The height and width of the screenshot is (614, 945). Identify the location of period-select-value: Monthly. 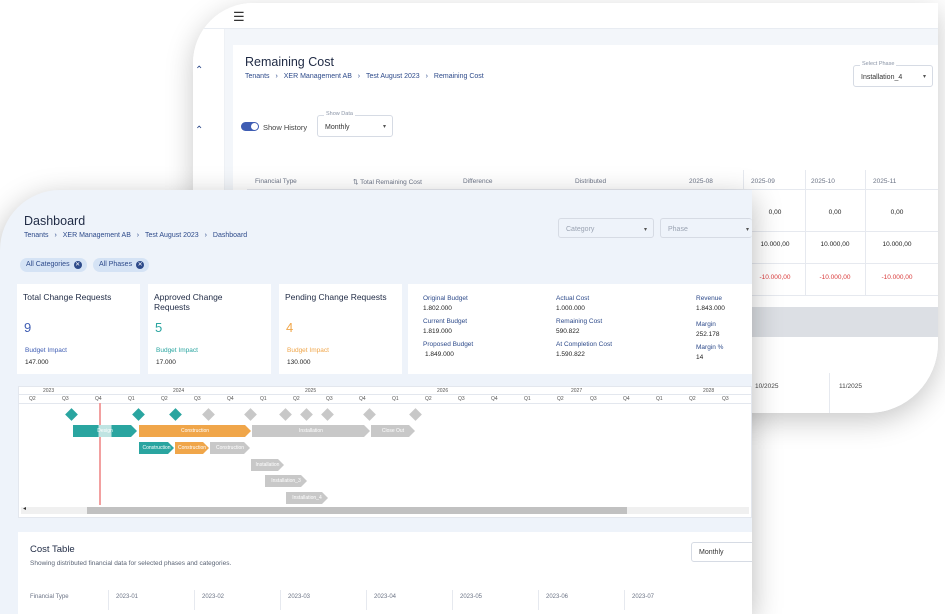
(711, 552).